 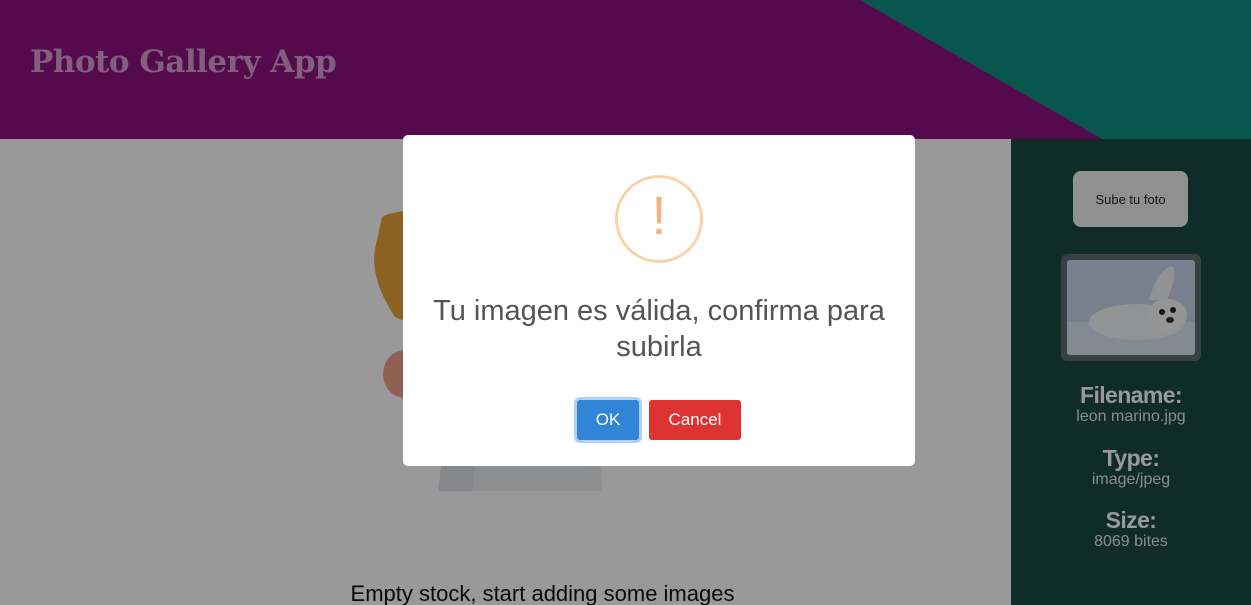 I want to click on warning-icon: !, so click(x=659, y=219).